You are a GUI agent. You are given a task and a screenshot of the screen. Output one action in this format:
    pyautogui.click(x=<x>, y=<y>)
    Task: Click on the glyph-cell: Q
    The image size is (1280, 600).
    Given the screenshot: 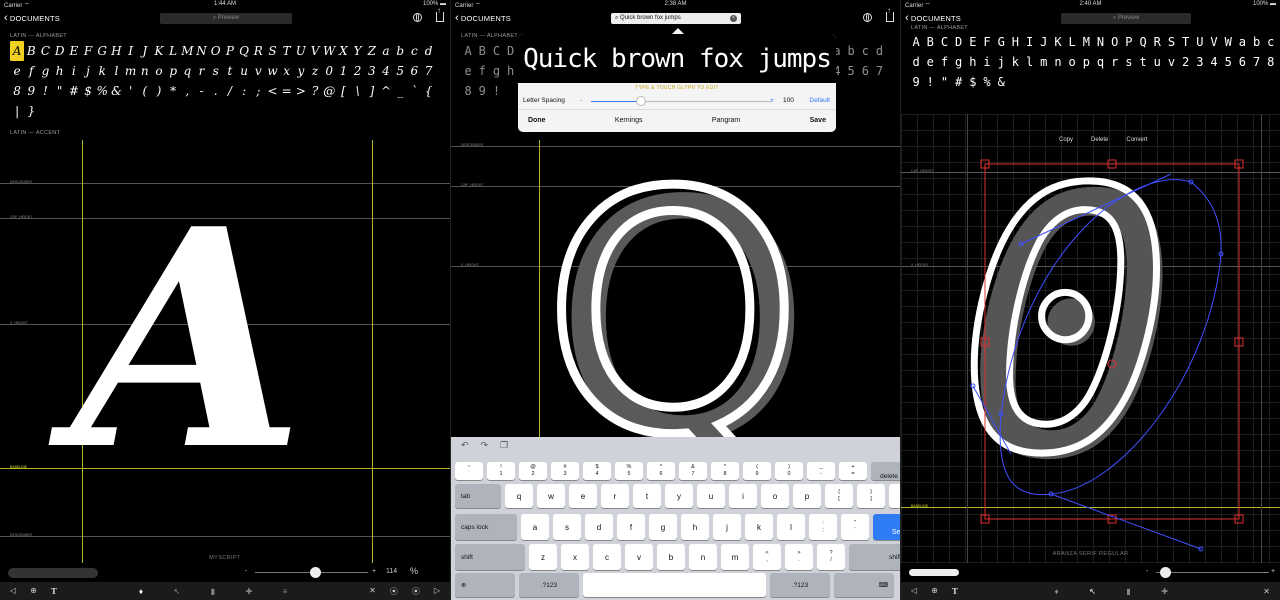 What is the action you would take?
    pyautogui.click(x=1143, y=42)
    